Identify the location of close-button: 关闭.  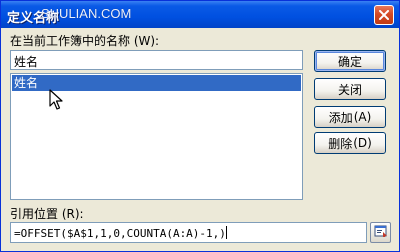
(350, 89).